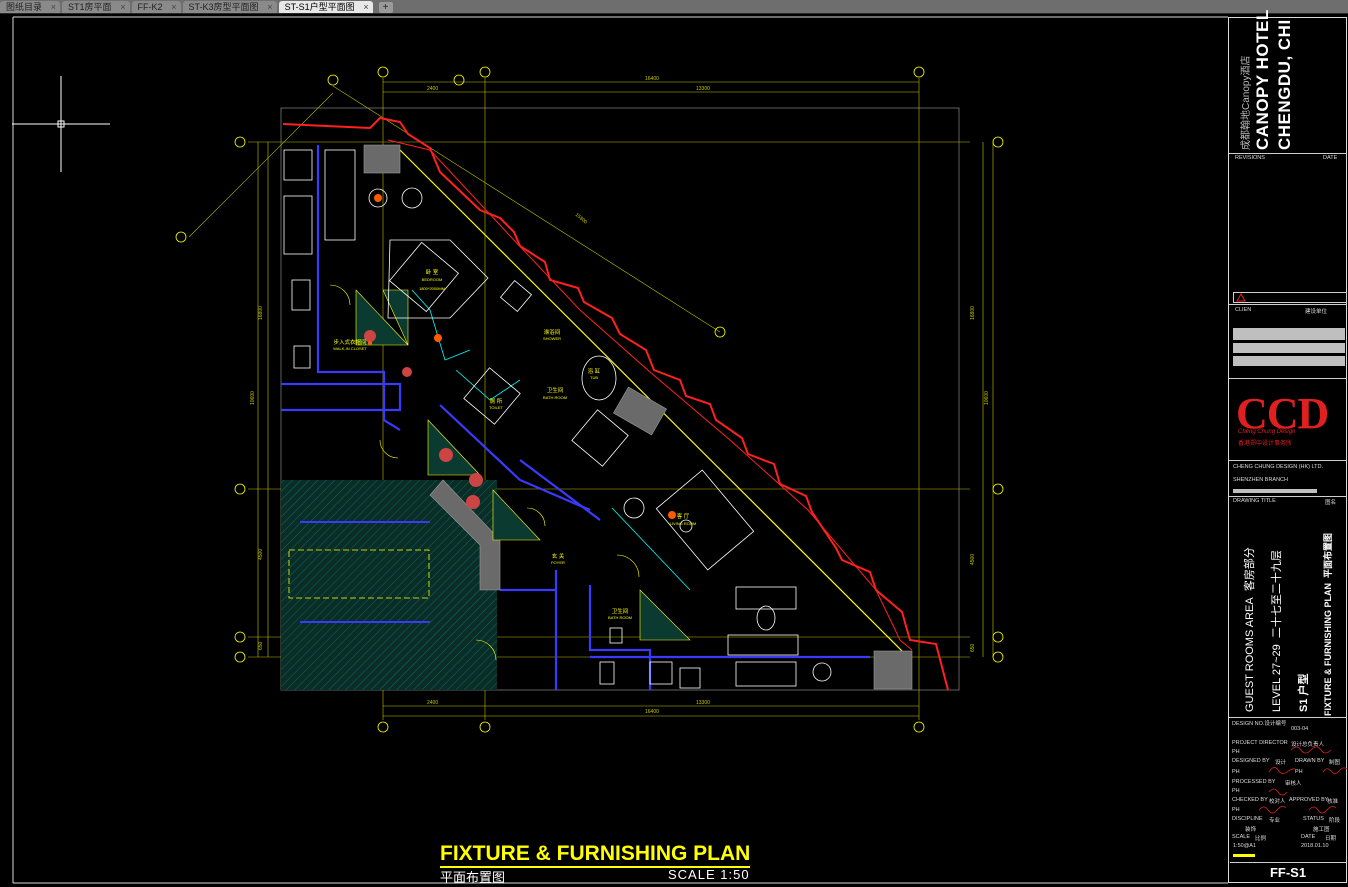 The width and height of the screenshot is (1348, 887). I want to click on bedroom-label-en: BEDROOM, so click(432, 279).